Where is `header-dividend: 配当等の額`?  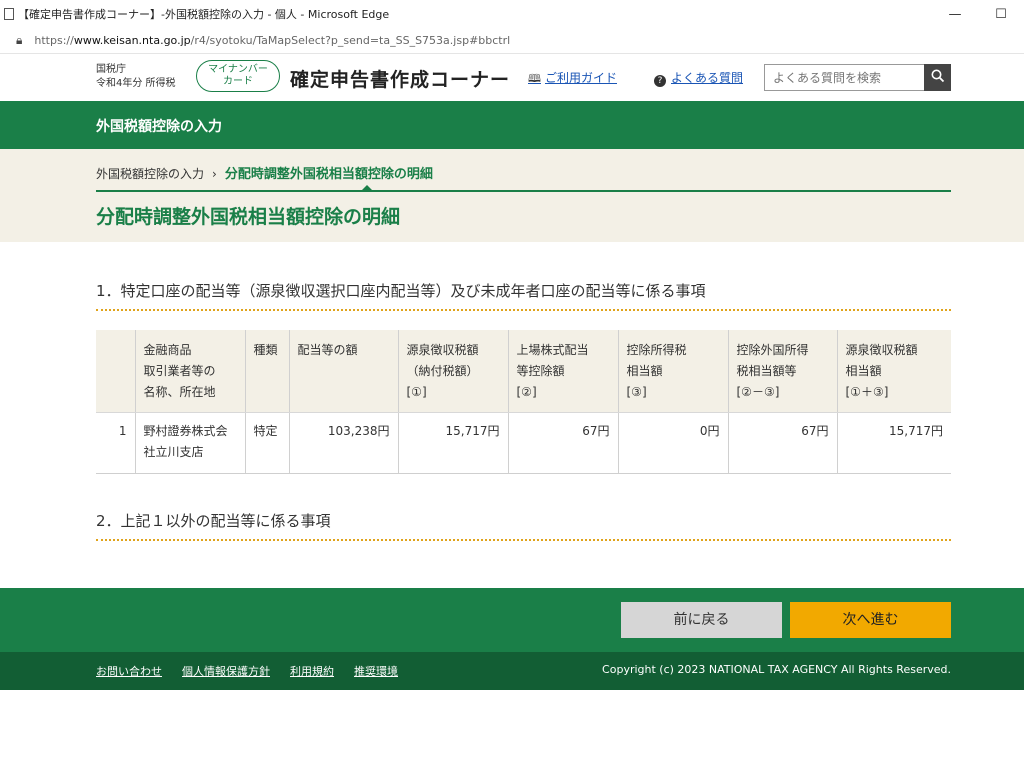 header-dividend: 配当等の額 is located at coordinates (343, 371).